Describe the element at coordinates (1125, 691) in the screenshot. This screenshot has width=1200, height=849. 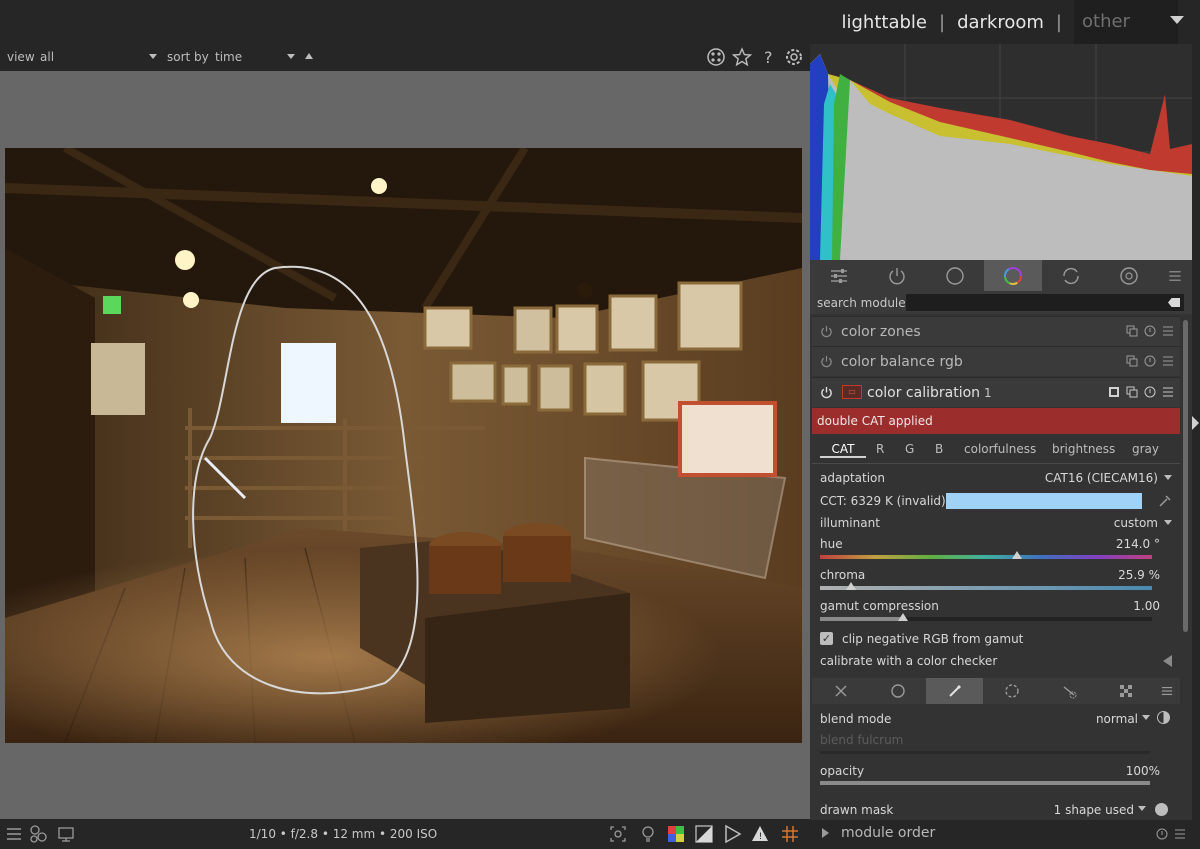
I see `blend-tab-raster` at that location.